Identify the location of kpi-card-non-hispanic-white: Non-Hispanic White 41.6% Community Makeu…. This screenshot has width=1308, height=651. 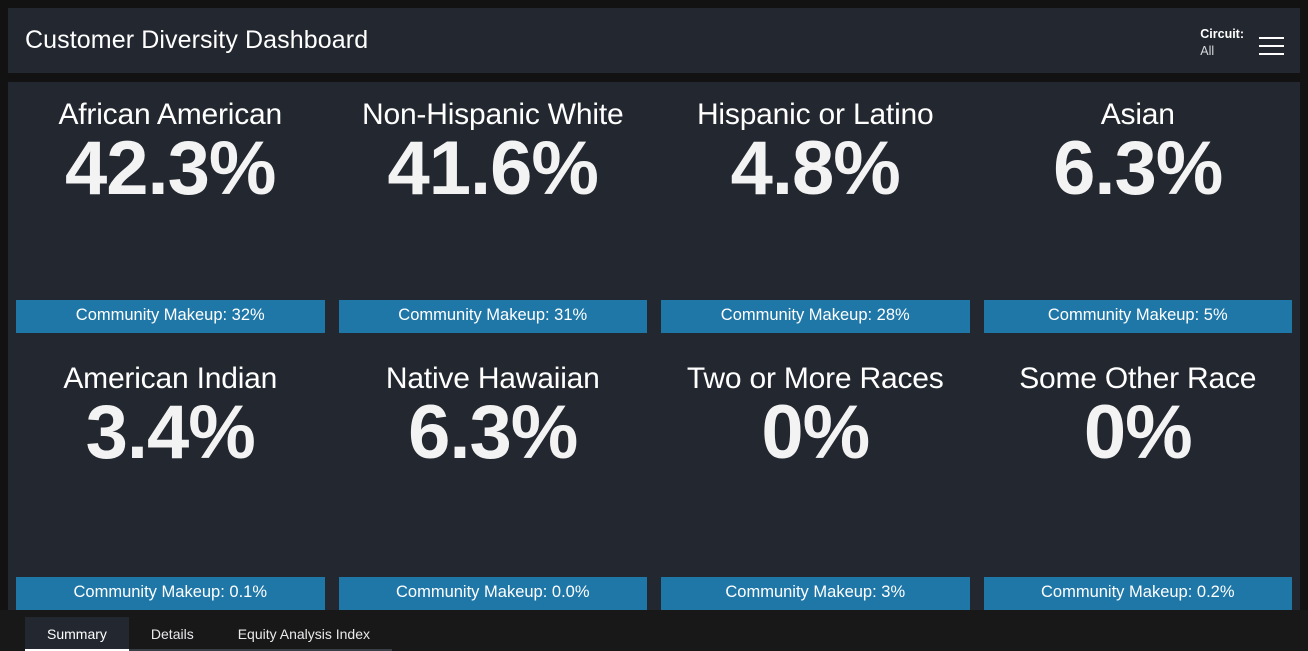
(492, 214).